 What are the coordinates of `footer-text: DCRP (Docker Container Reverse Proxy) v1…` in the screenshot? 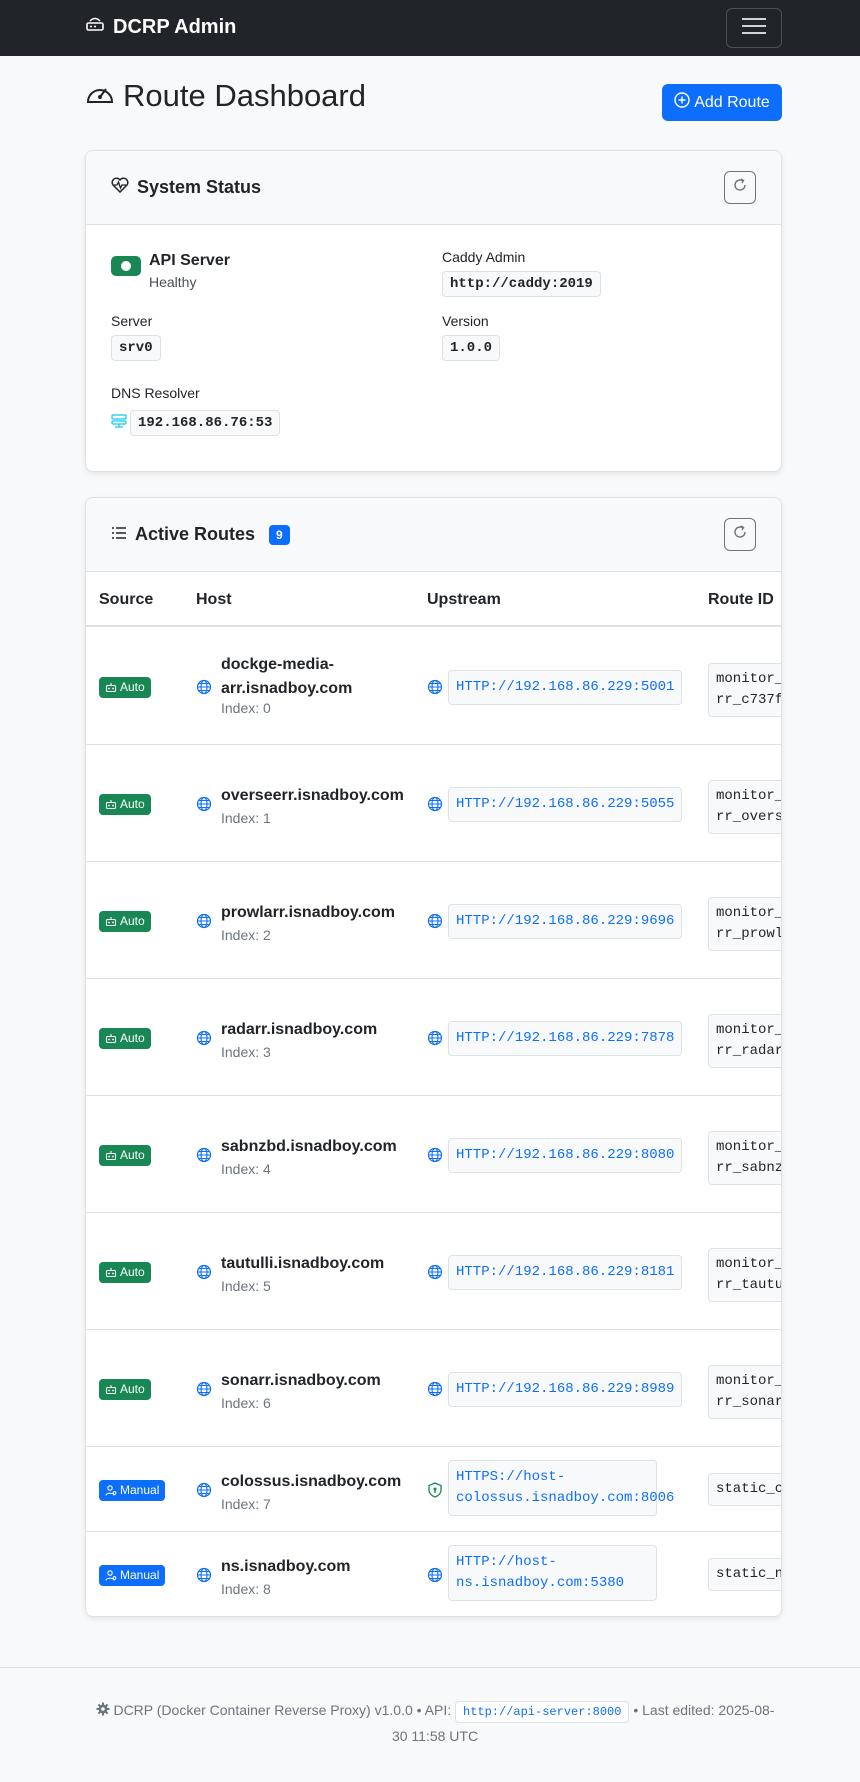 It's located at (435, 1723).